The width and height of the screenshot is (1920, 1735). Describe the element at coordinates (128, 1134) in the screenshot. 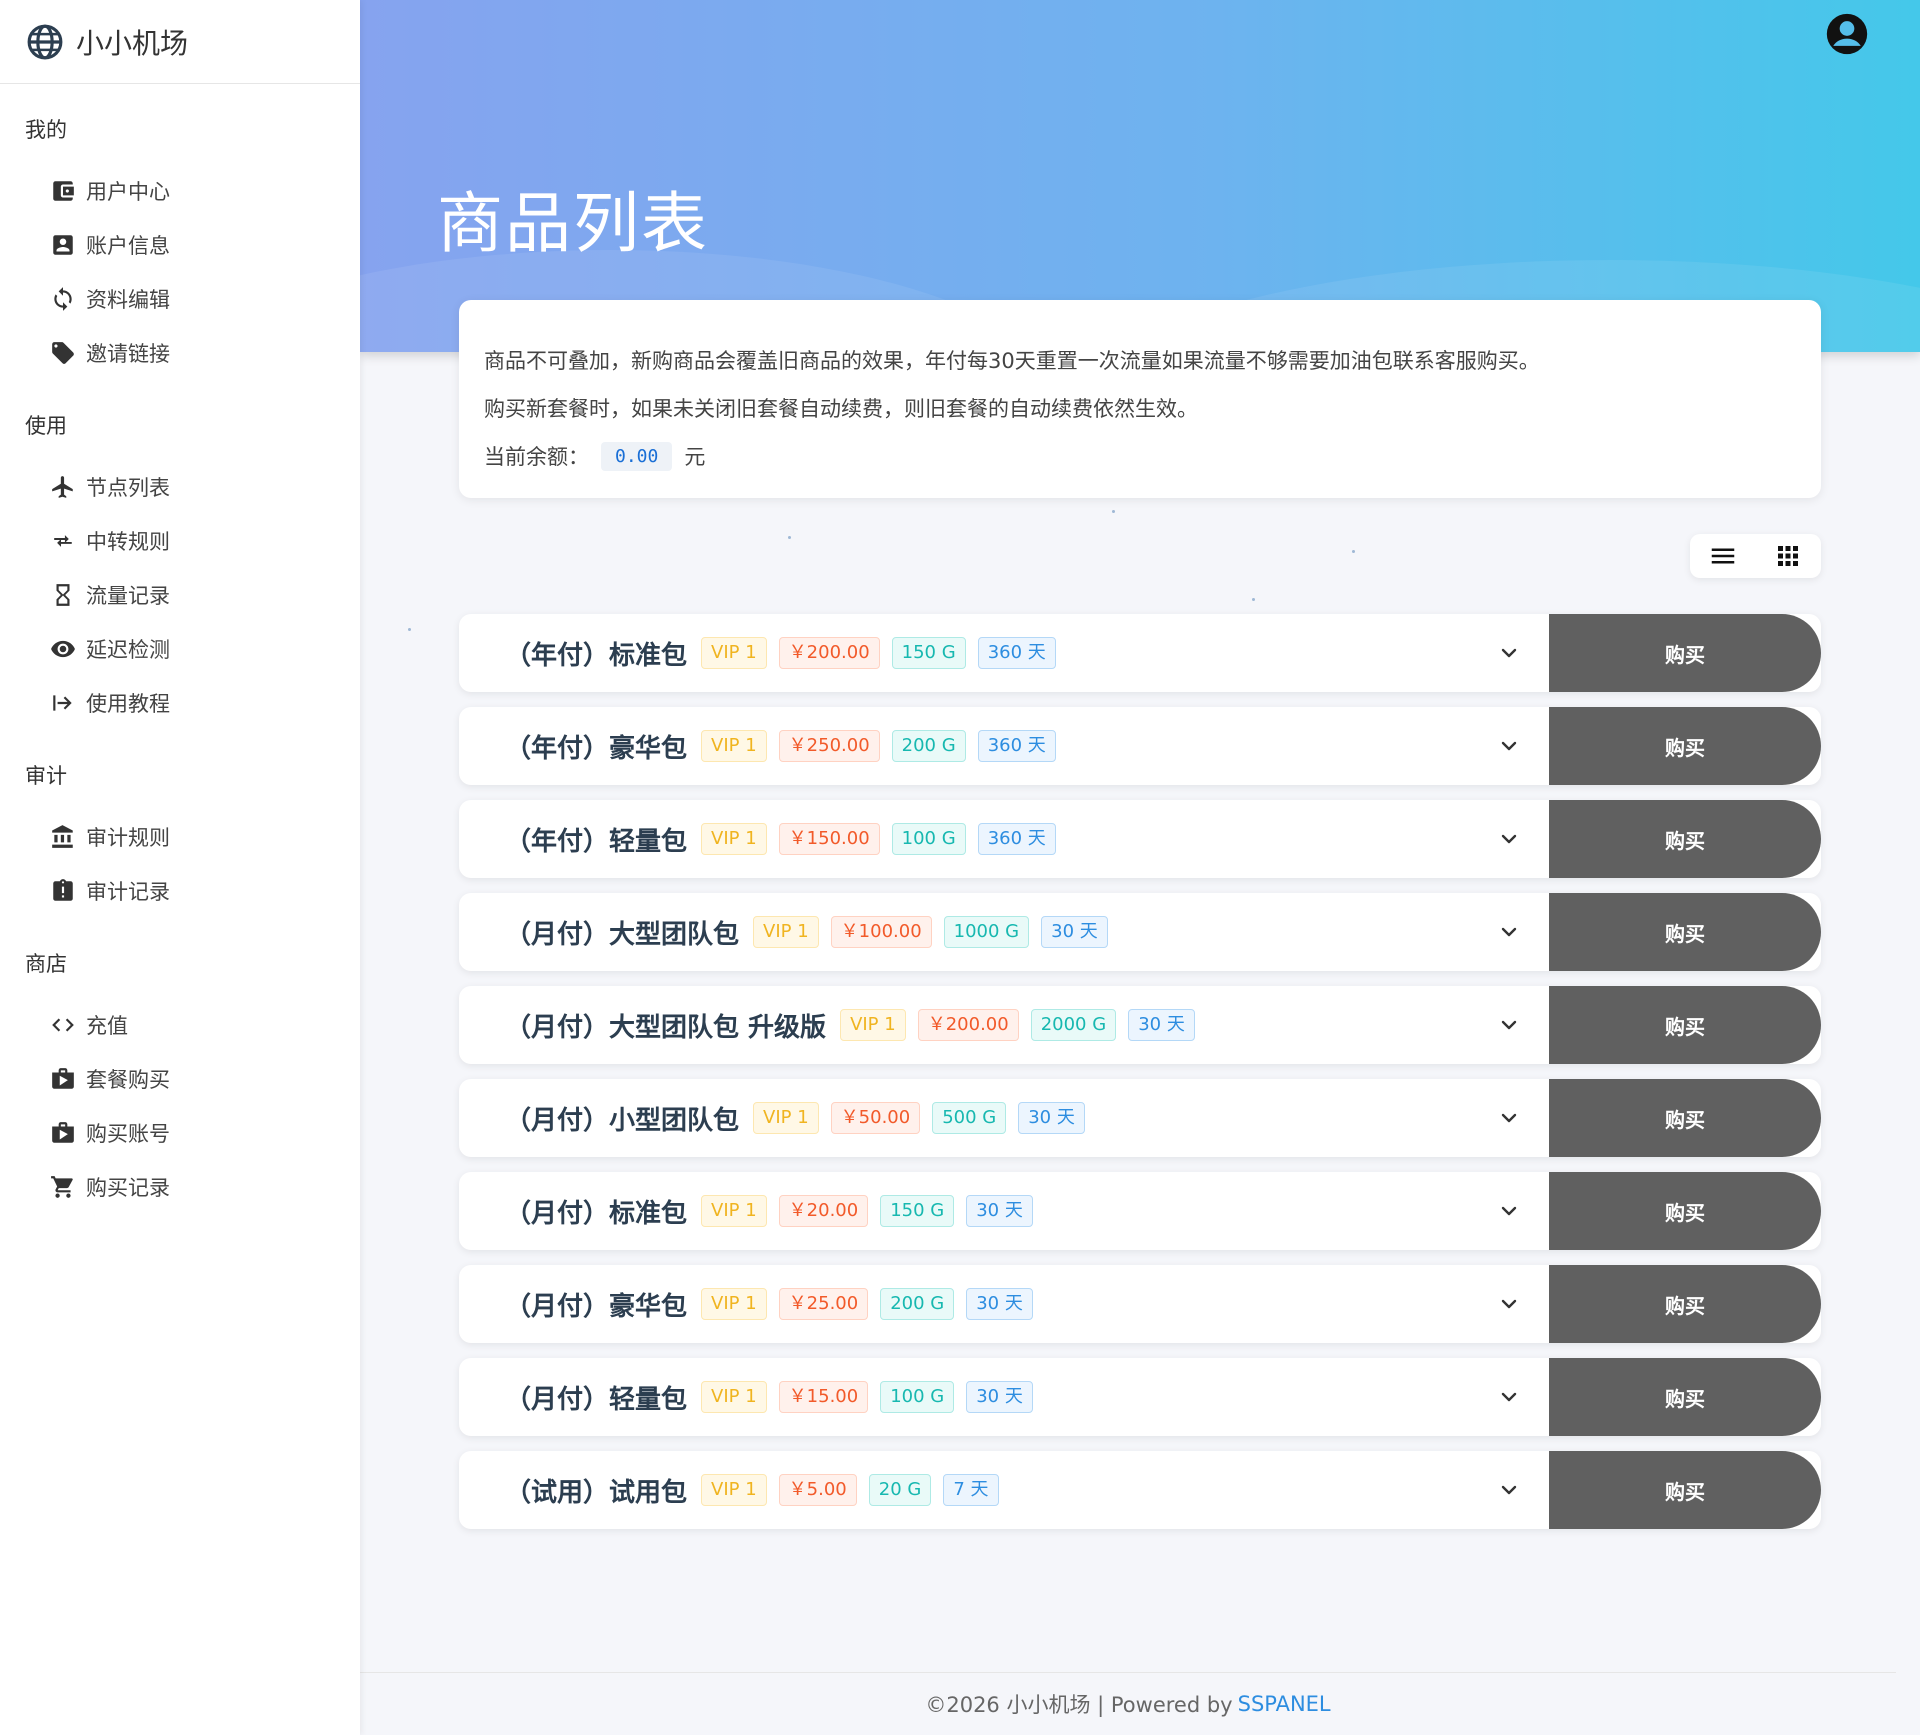

I see `sidebar-item-label: 购买账号` at that location.